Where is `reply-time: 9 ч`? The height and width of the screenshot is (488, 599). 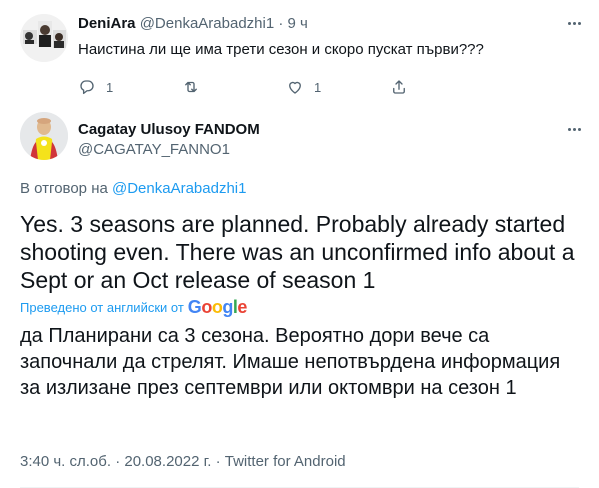 reply-time: 9 ч is located at coordinates (298, 23).